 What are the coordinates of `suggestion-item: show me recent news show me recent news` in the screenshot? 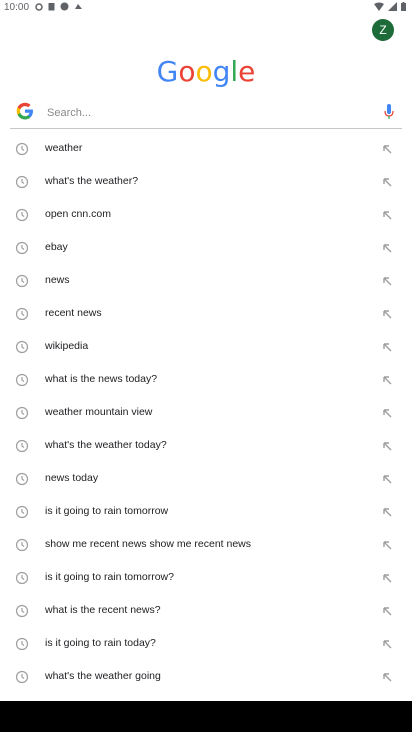 It's located at (206, 545).